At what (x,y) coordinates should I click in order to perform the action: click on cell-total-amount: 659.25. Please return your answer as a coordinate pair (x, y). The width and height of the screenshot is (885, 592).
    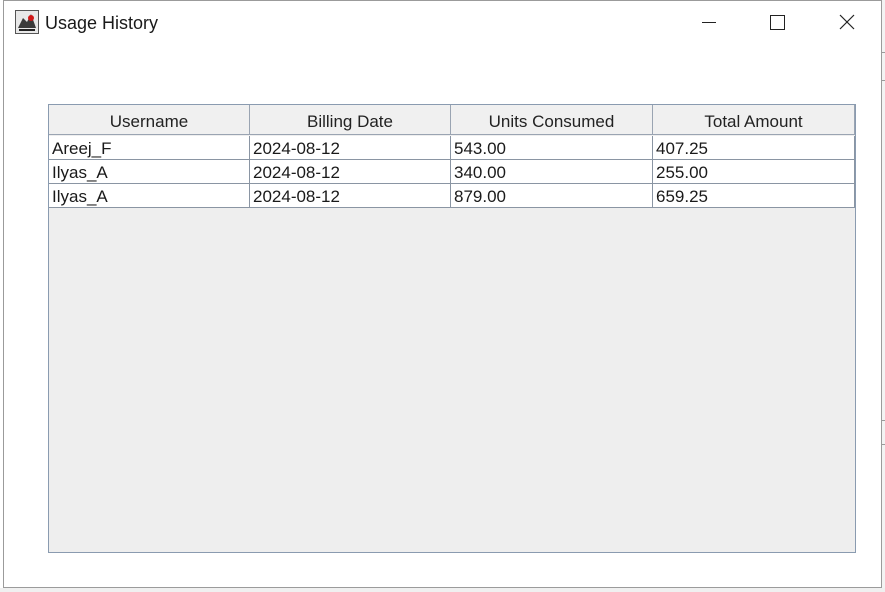
    Looking at the image, I should click on (754, 196).